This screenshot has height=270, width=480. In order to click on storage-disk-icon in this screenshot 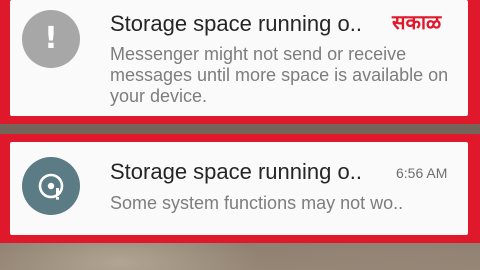, I will do `click(51, 186)`.